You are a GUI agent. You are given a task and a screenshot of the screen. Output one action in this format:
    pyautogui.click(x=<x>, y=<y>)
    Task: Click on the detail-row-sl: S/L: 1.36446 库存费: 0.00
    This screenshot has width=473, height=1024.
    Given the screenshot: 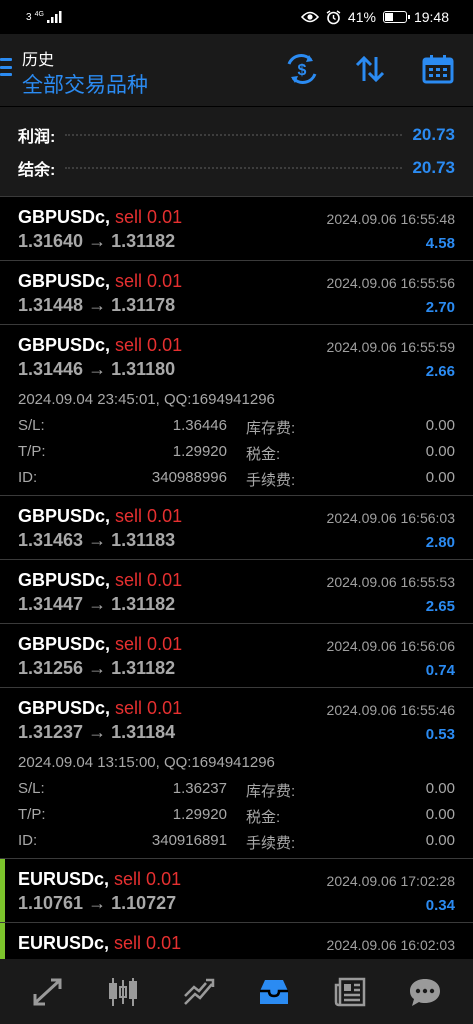 What is the action you would take?
    pyautogui.click(x=236, y=430)
    